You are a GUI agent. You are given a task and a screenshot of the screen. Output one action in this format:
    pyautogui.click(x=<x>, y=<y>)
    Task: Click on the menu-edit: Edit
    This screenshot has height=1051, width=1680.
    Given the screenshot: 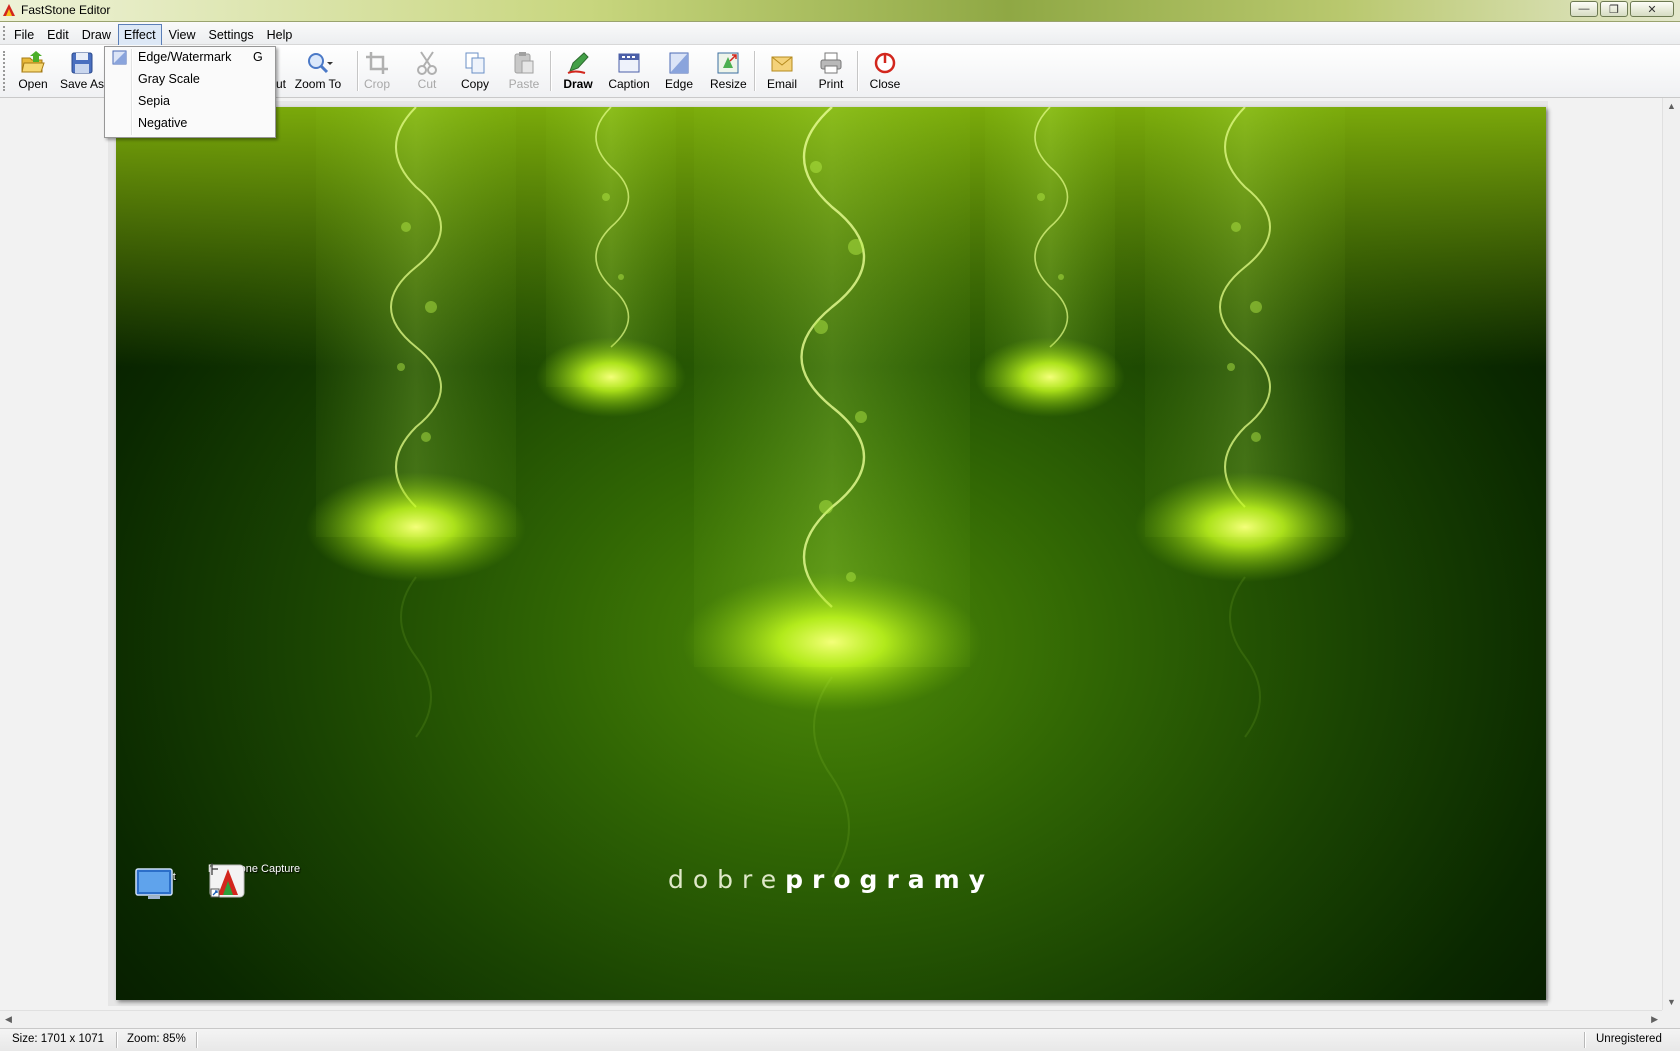 What is the action you would take?
    pyautogui.click(x=58, y=35)
    